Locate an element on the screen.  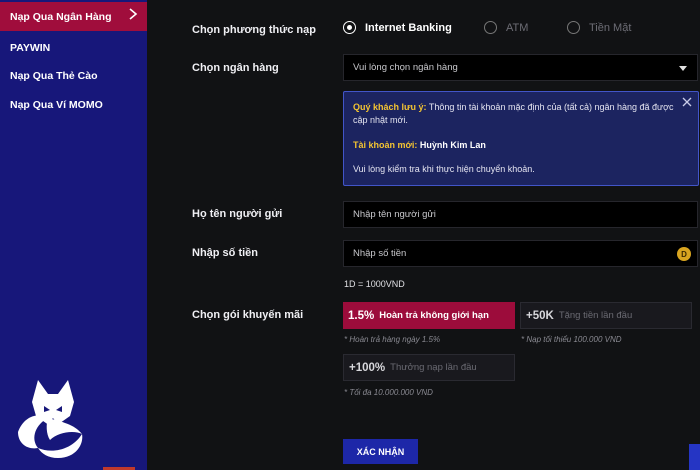
chevron-right-icon is located at coordinates (133, 14).